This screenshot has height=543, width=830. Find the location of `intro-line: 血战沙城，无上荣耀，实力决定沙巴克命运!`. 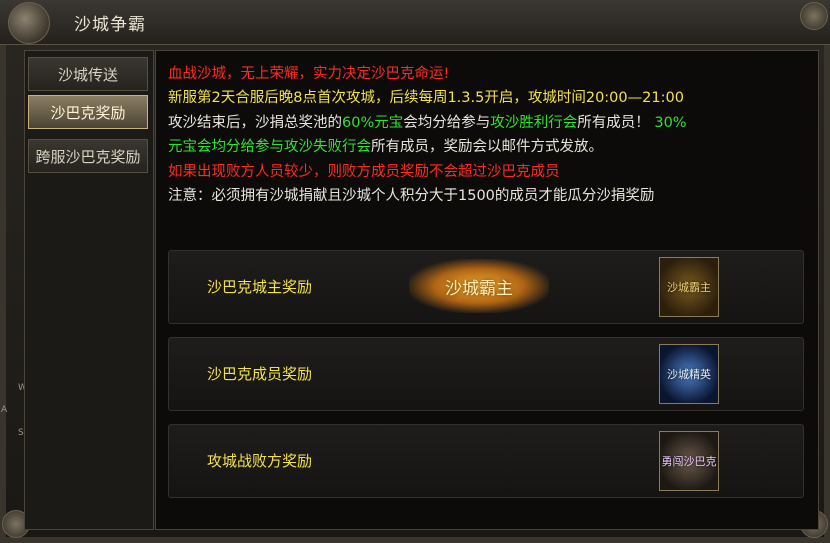

intro-line: 血战沙城，无上荣耀，实力决定沙巴克命运! is located at coordinates (309, 74).